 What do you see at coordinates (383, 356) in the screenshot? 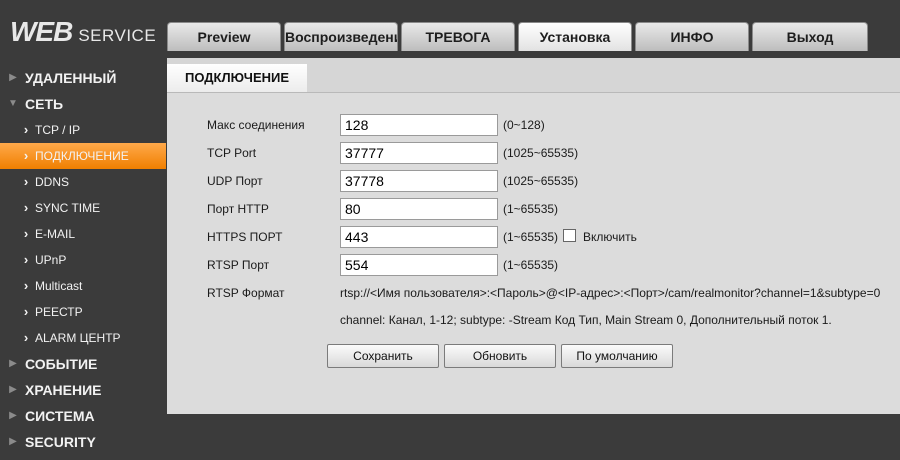
I see `save-button: Сохранить` at bounding box center [383, 356].